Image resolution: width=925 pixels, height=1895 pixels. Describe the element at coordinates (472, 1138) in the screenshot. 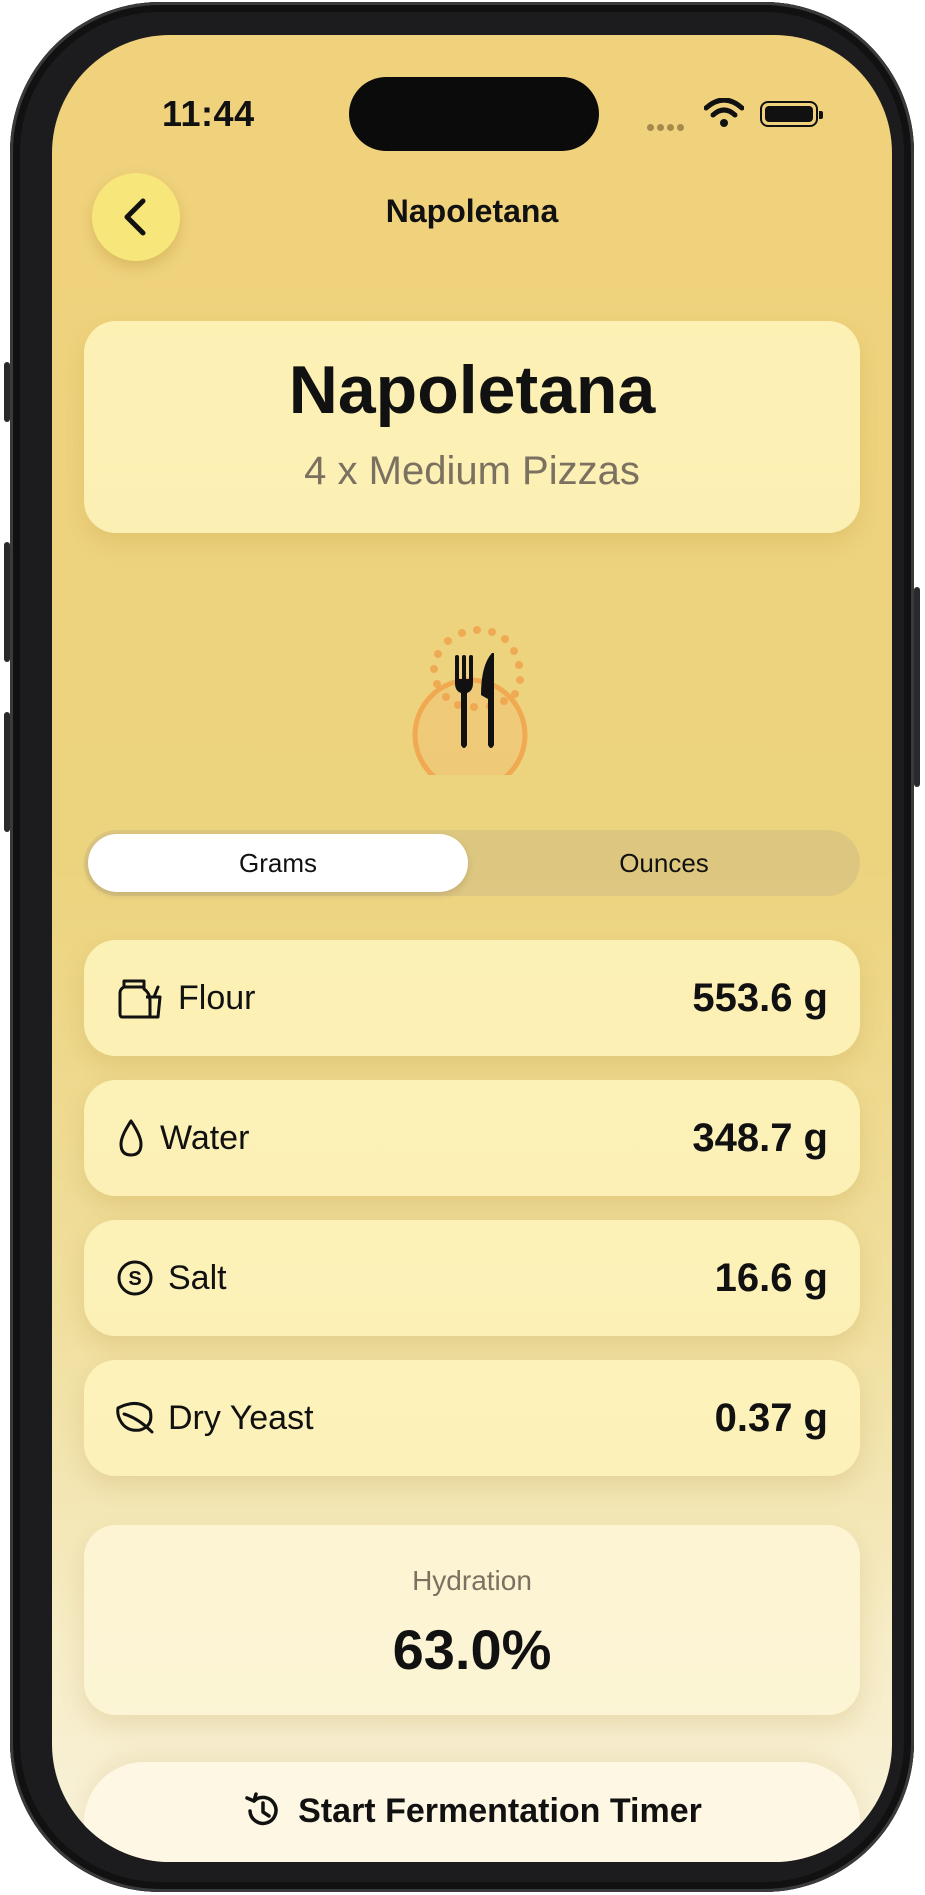

I see `ingredient-row-water: Water 348.7 g` at that location.